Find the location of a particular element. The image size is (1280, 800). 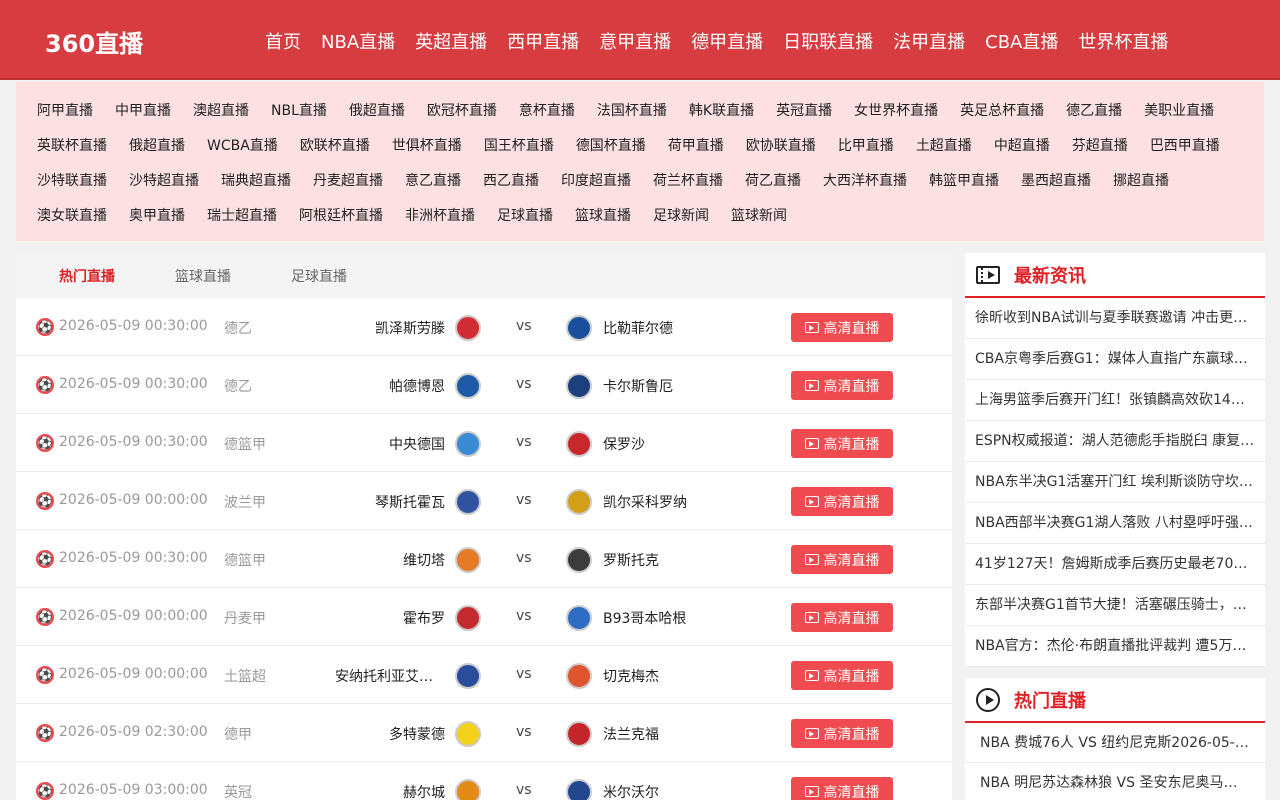

league-link: 瑞典超直播 is located at coordinates (256, 180).